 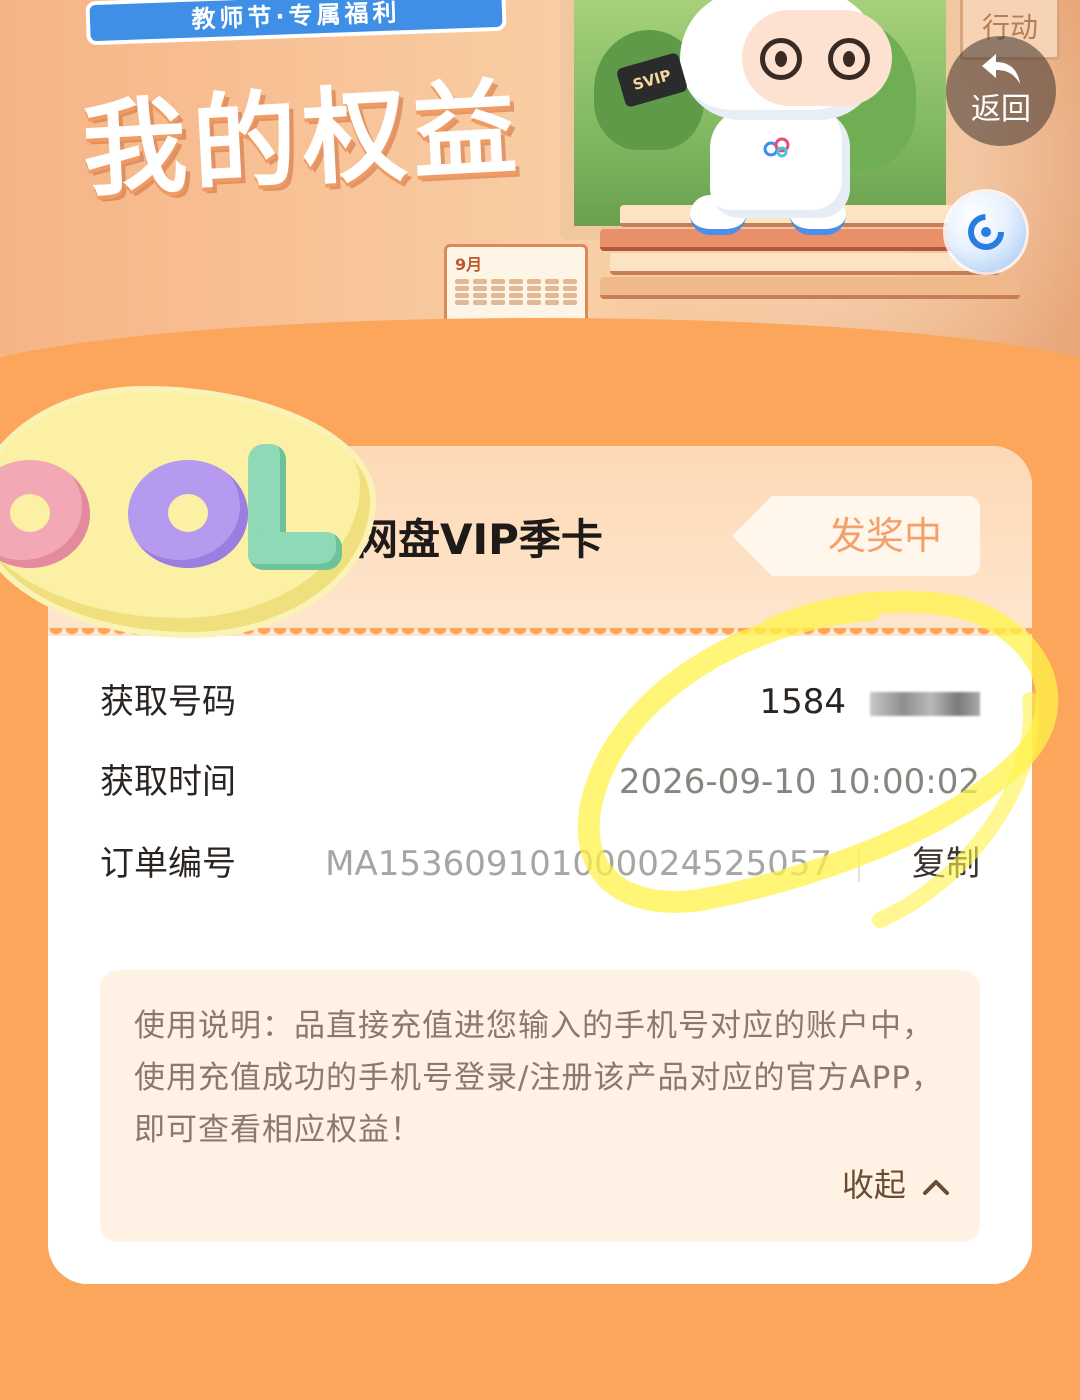 What do you see at coordinates (856, 536) in the screenshot?
I see `status-badge: 发奖中` at bounding box center [856, 536].